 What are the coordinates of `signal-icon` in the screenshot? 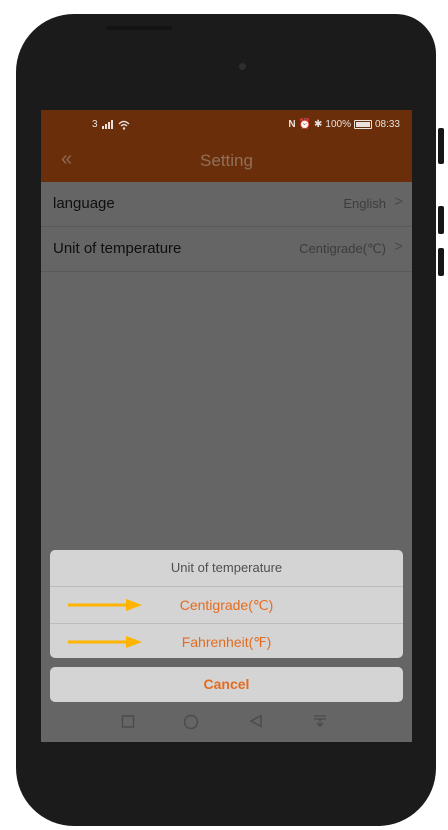 It's located at (107, 124).